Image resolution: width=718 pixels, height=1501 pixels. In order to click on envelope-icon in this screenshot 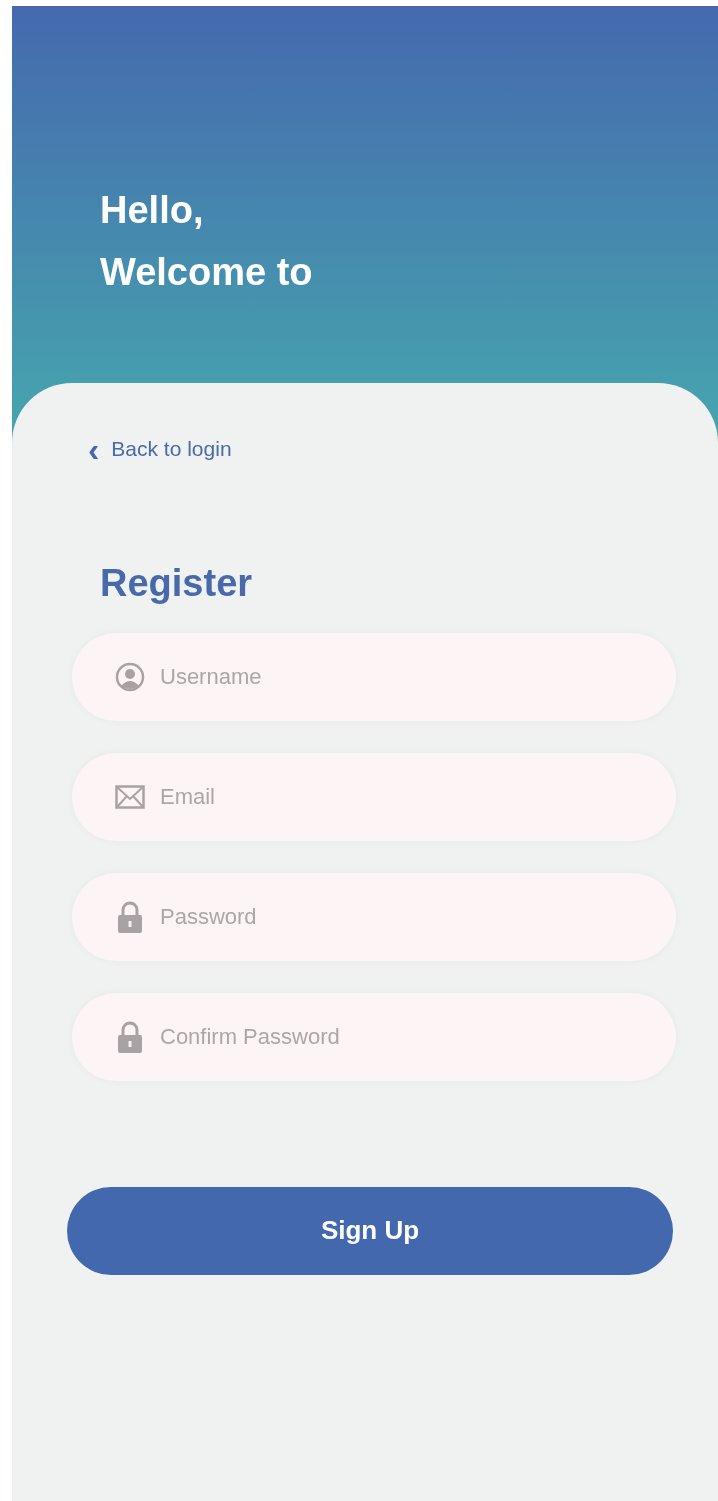, I will do `click(130, 796)`.